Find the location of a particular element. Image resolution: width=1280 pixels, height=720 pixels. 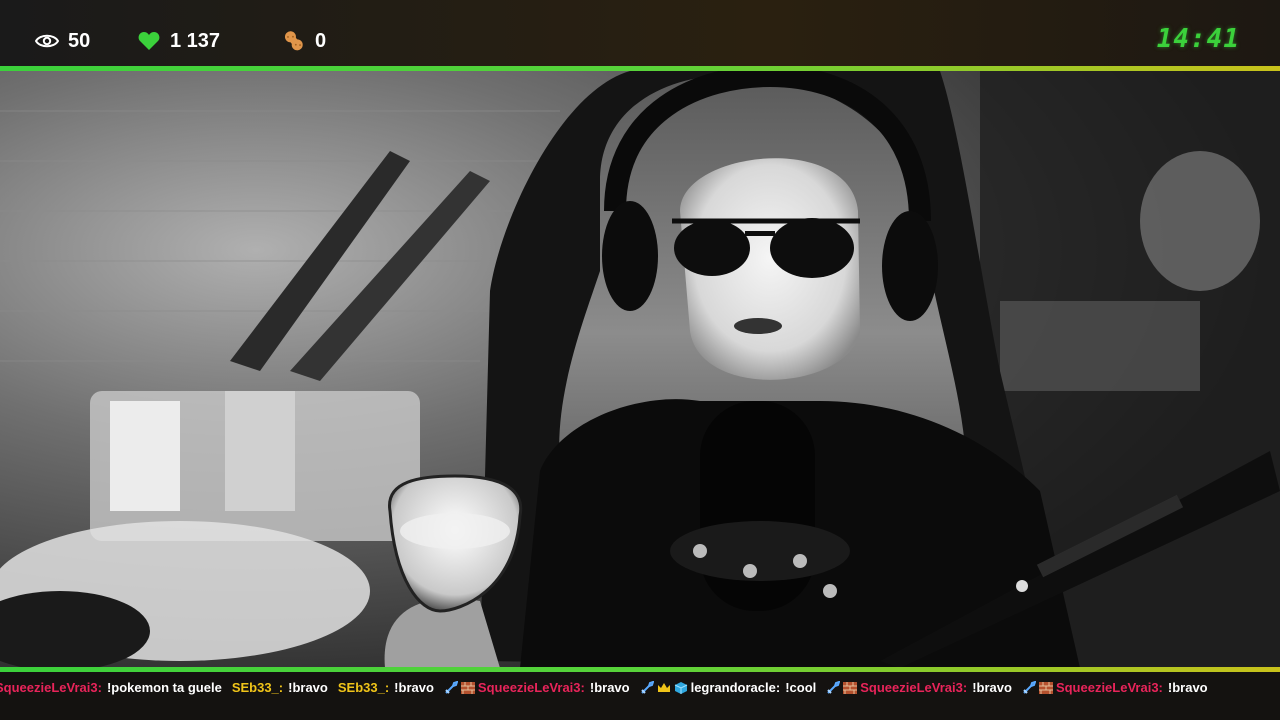

crown-icon is located at coordinates (663, 687).